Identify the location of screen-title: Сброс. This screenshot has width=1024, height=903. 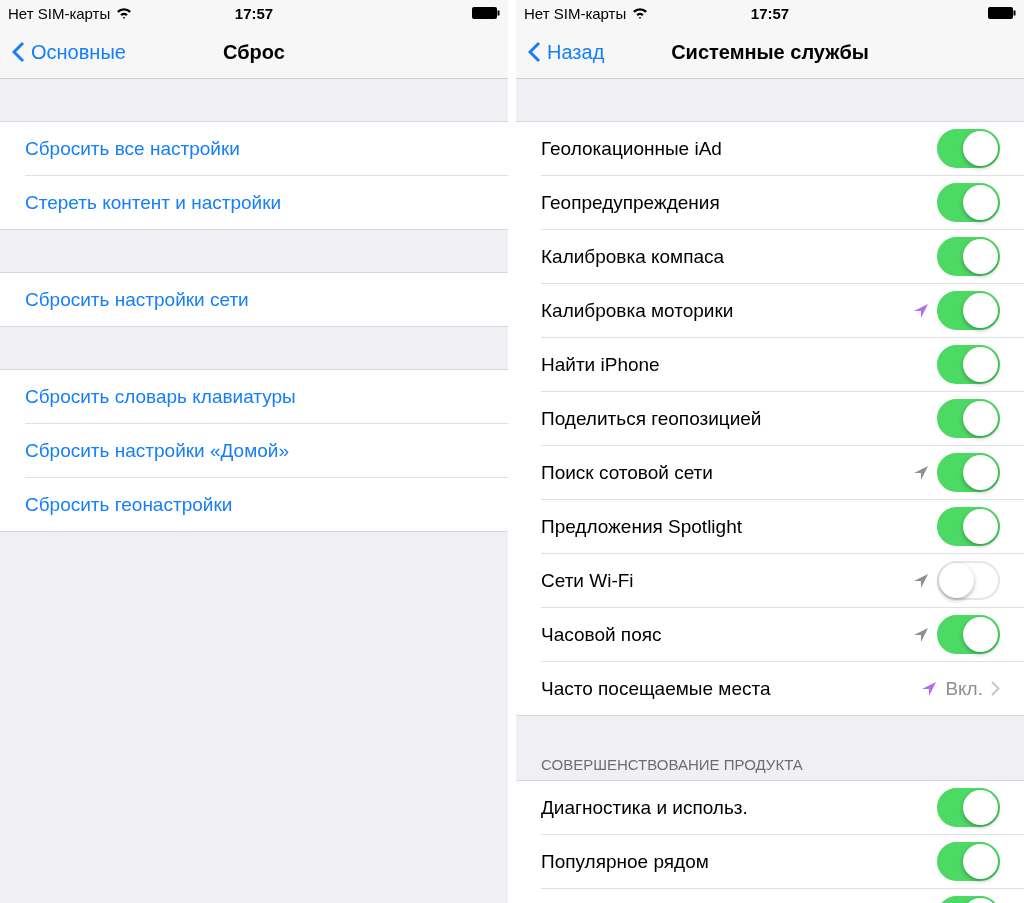
(254, 52).